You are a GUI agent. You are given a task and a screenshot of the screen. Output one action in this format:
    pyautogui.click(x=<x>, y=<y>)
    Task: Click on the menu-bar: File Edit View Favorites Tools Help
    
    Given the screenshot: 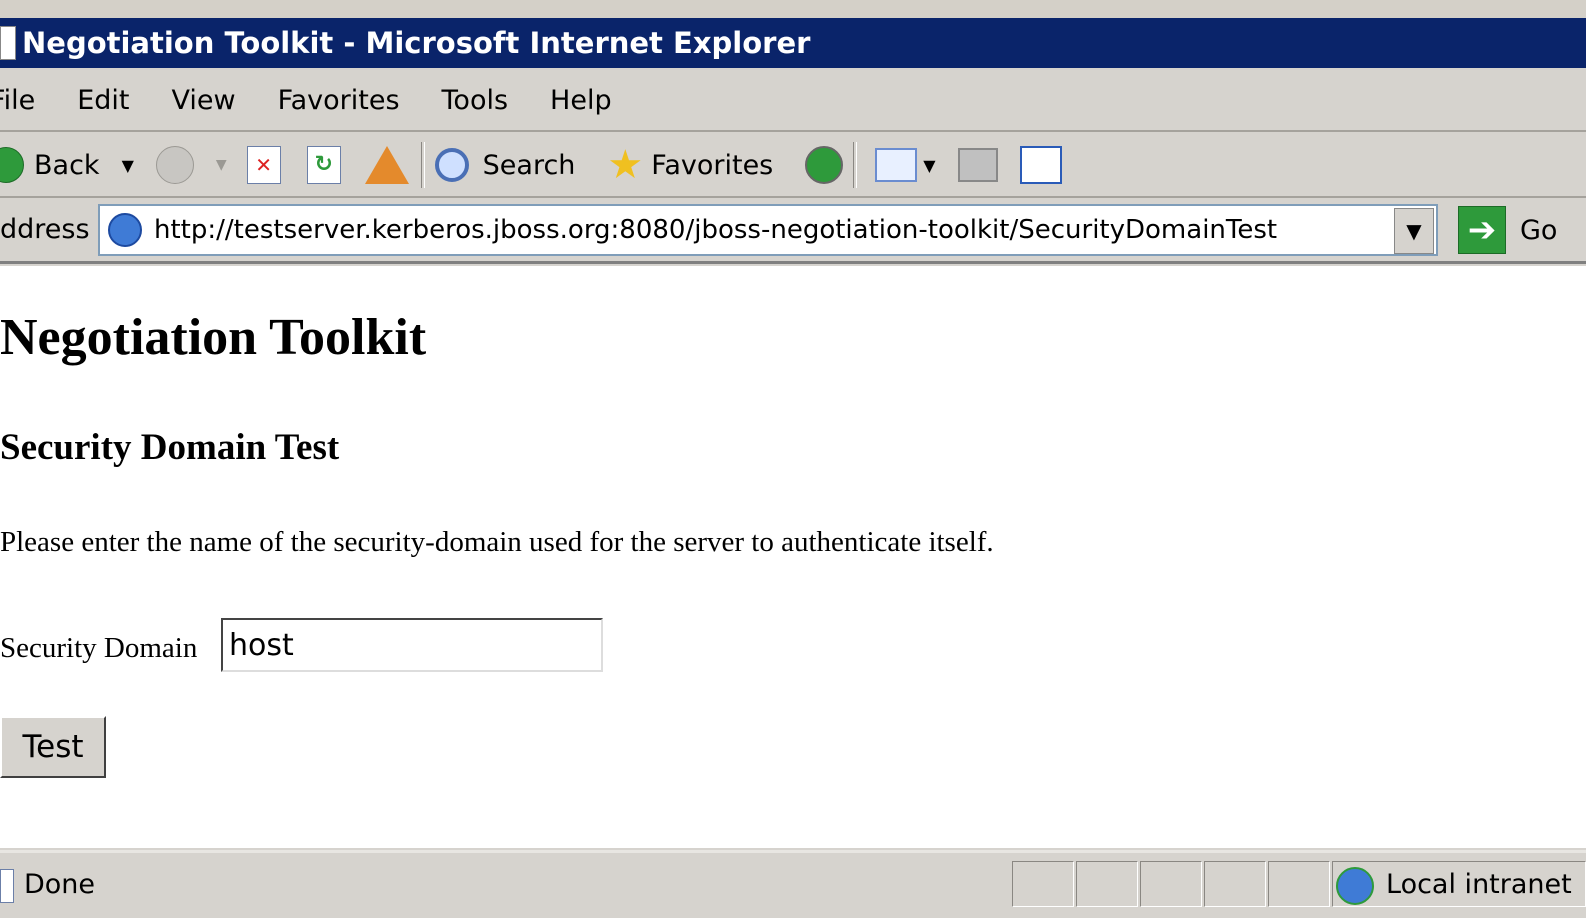 What is the action you would take?
    pyautogui.click(x=793, y=101)
    